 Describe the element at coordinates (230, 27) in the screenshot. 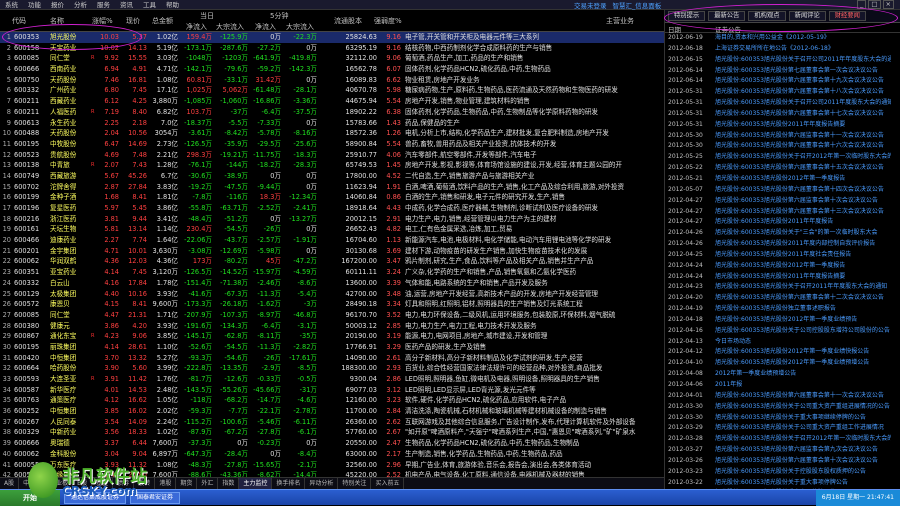

I see `col-big: 大宗流入` at that location.